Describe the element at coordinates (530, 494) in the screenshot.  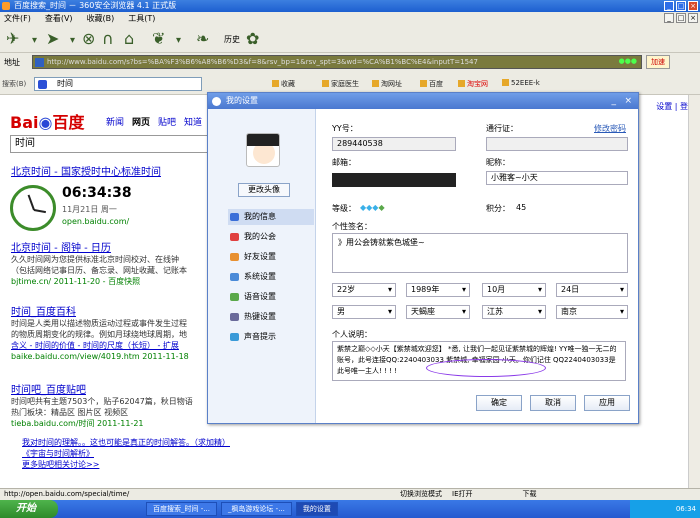
I see `download-button: 下载` at that location.